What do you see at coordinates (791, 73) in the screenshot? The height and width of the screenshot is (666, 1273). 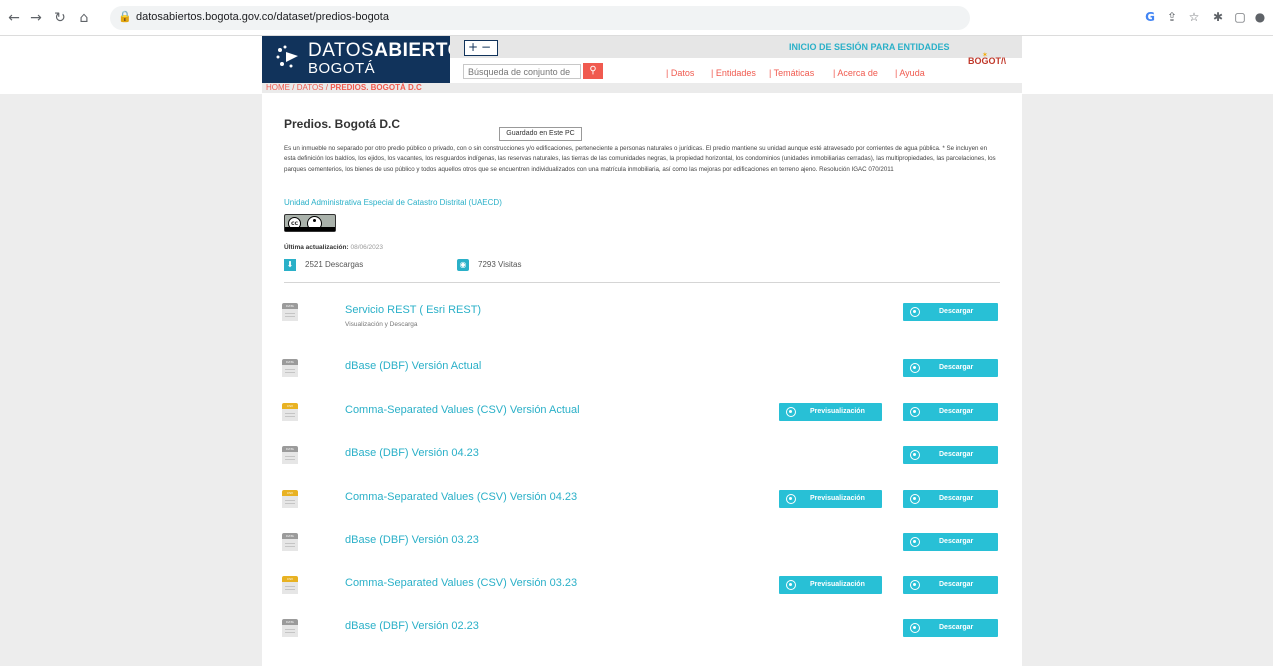 I see `nav-tematicas: | Temáticas` at bounding box center [791, 73].